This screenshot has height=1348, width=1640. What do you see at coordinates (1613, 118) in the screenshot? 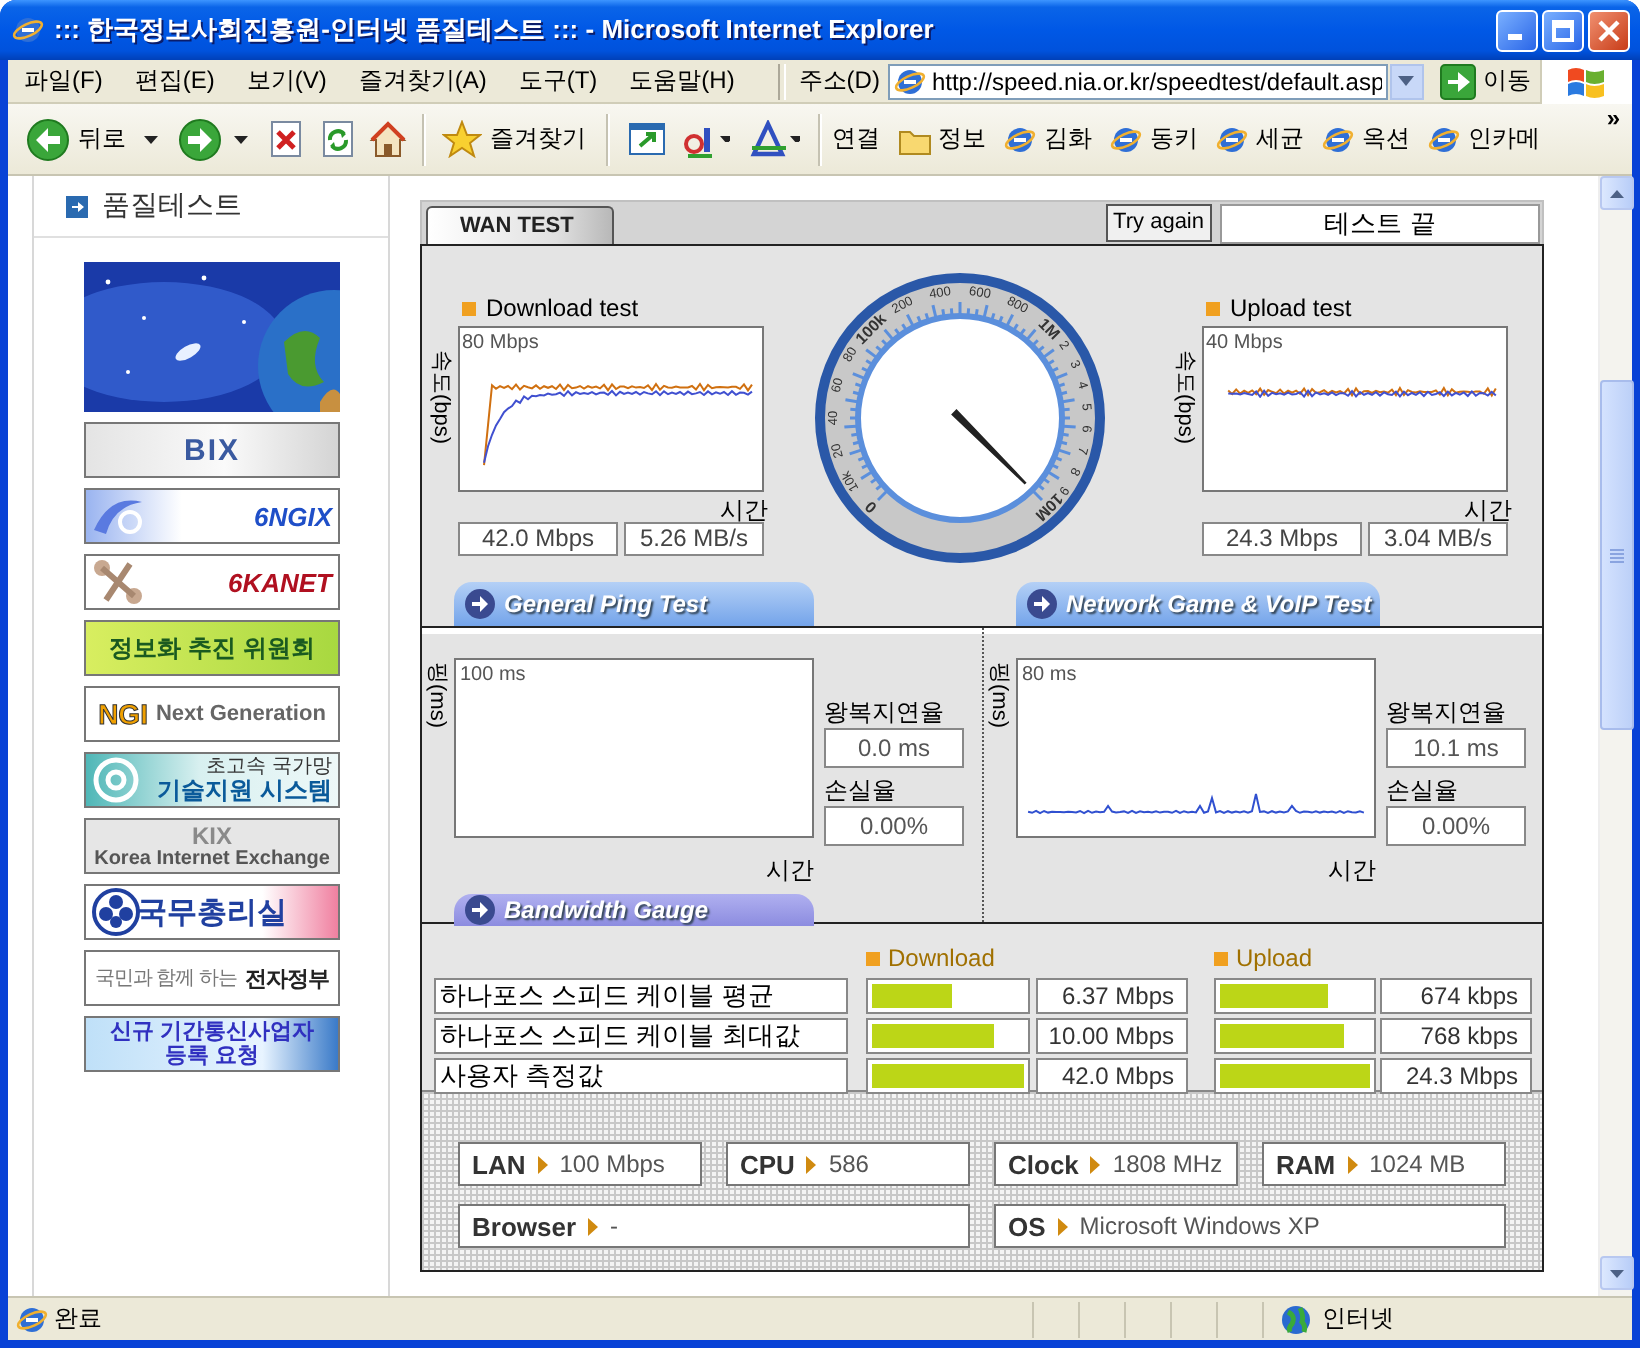
I see `chevron-button: »` at bounding box center [1613, 118].